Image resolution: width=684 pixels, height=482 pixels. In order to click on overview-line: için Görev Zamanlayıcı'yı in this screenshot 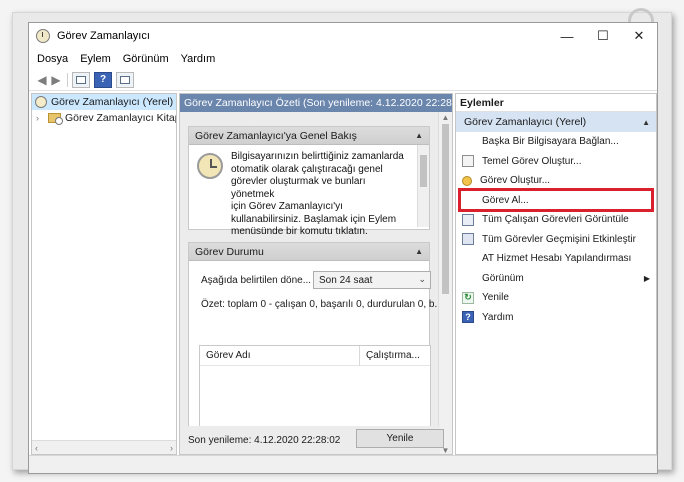, I will do `click(287, 206)`.